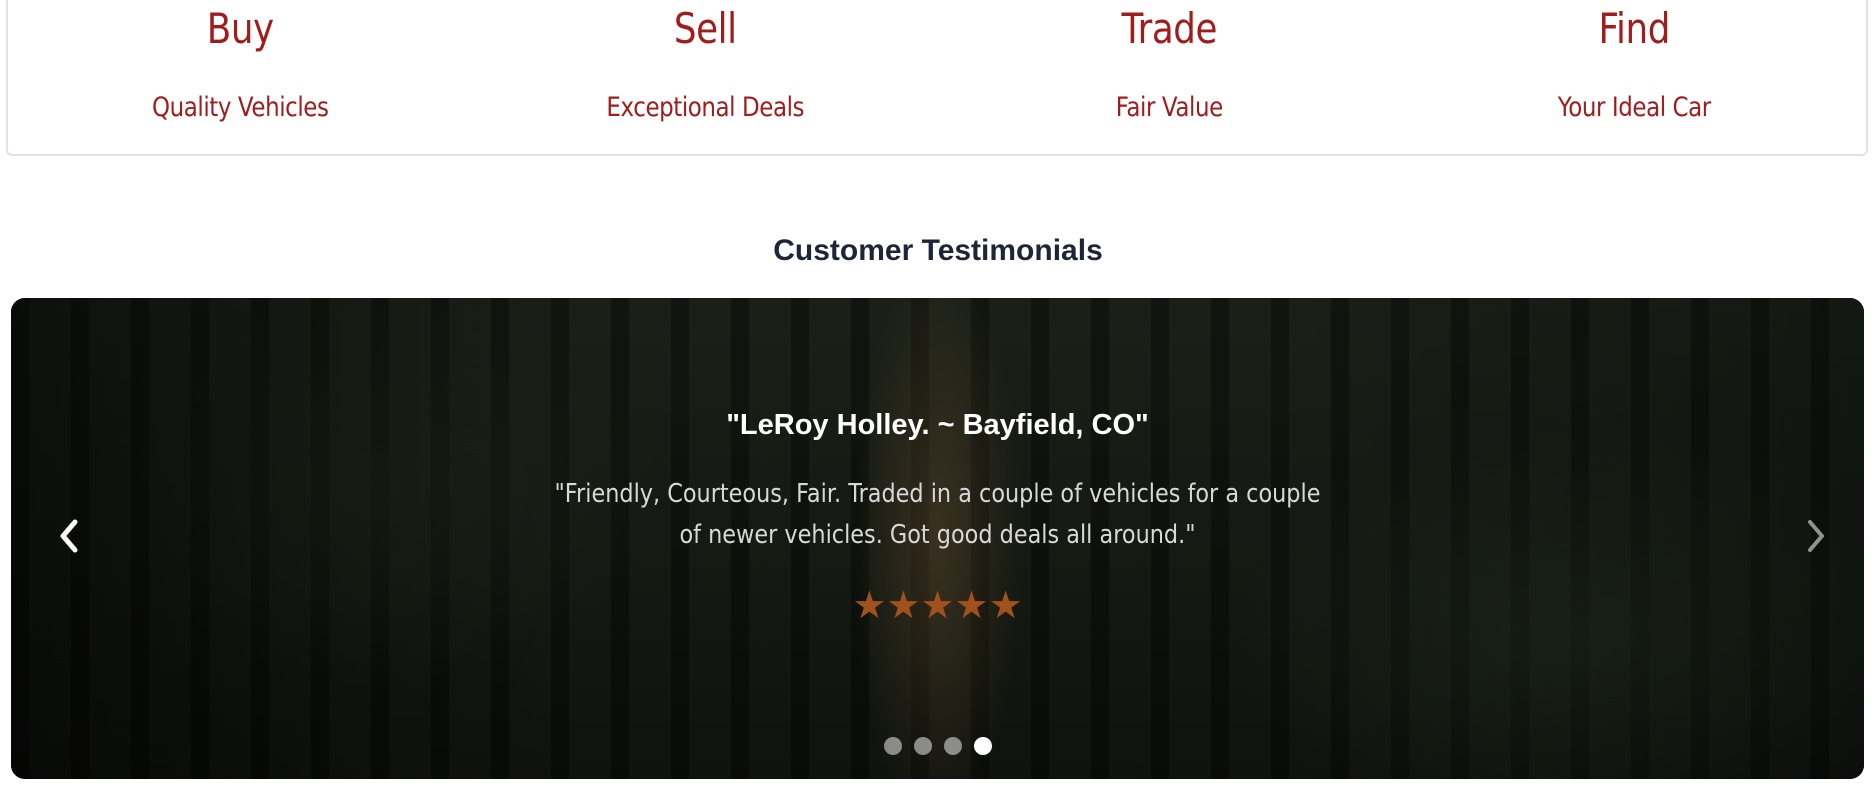 The width and height of the screenshot is (1876, 809). What do you see at coordinates (1169, 28) in the screenshot?
I see `feature-title: Trade` at bounding box center [1169, 28].